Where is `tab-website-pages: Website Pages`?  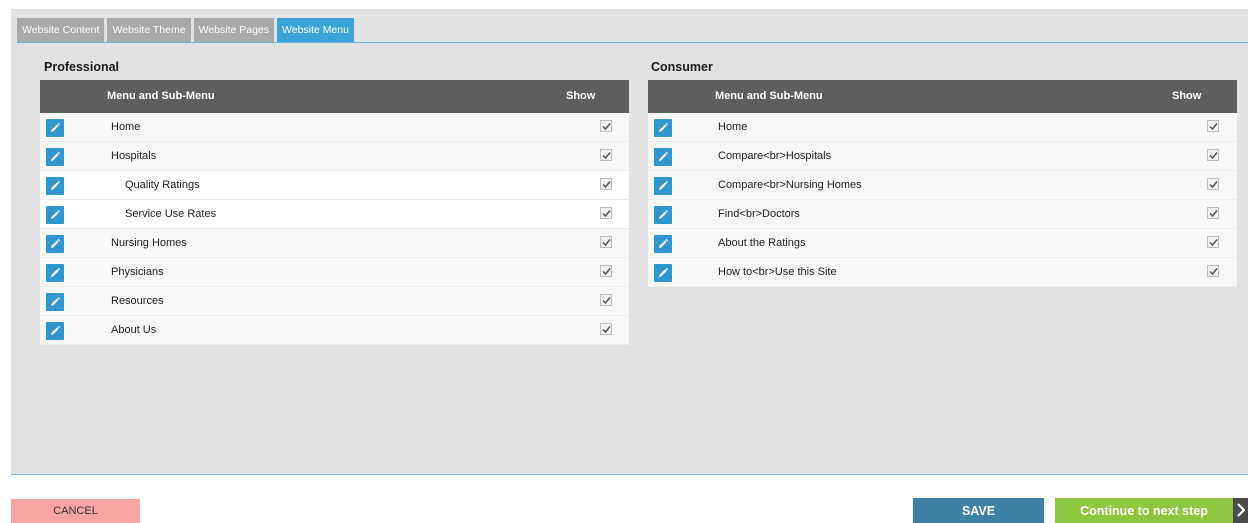 tab-website-pages: Website Pages is located at coordinates (234, 30).